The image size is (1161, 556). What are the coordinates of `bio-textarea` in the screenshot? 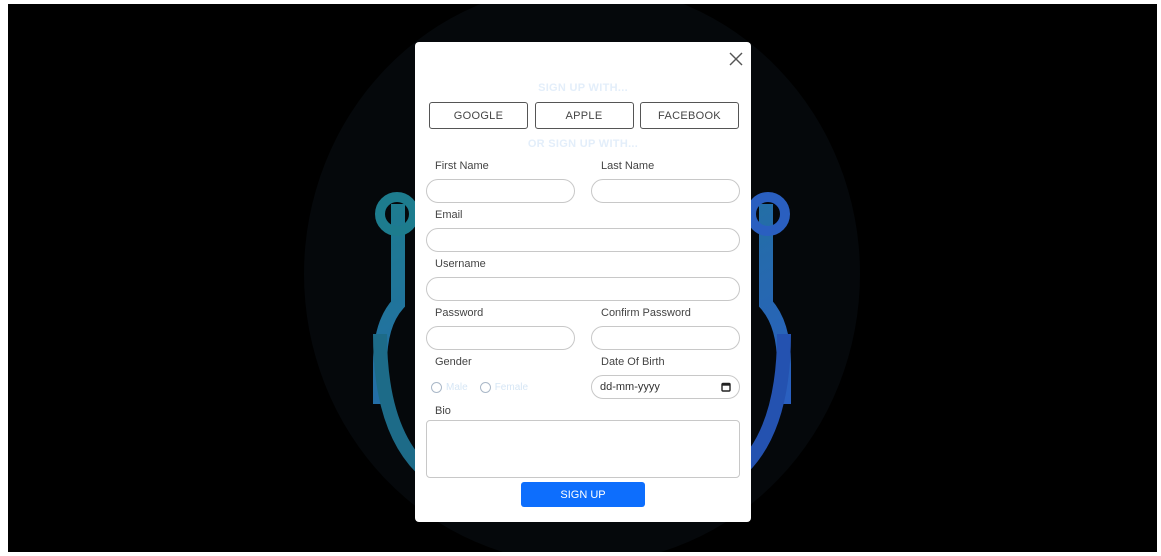 It's located at (583, 449).